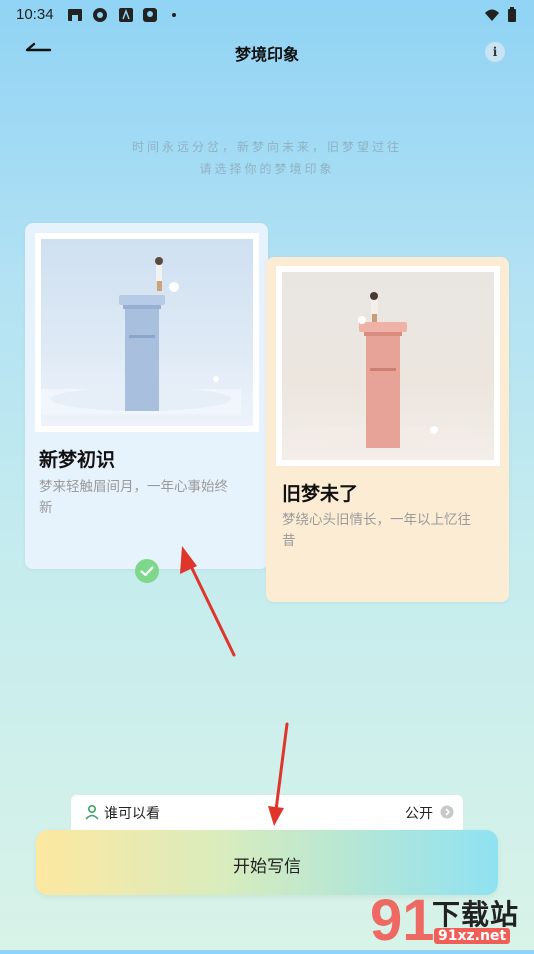 The image size is (534, 954). Describe the element at coordinates (208, 601) in the screenshot. I see `annotation-arrow-card` at that location.